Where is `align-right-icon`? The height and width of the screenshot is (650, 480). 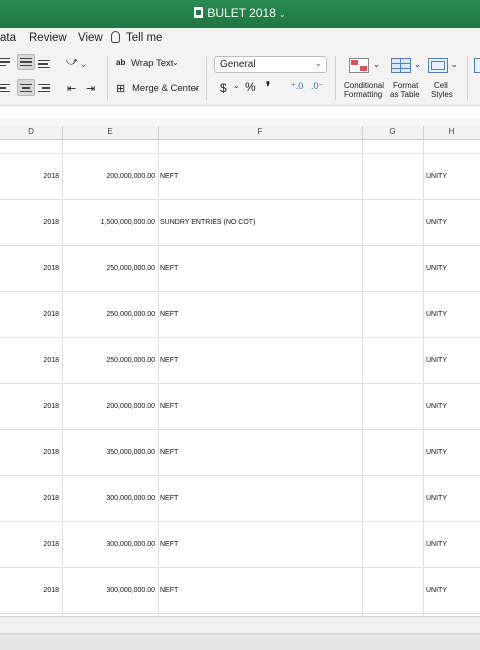 align-right-icon is located at coordinates (45, 88).